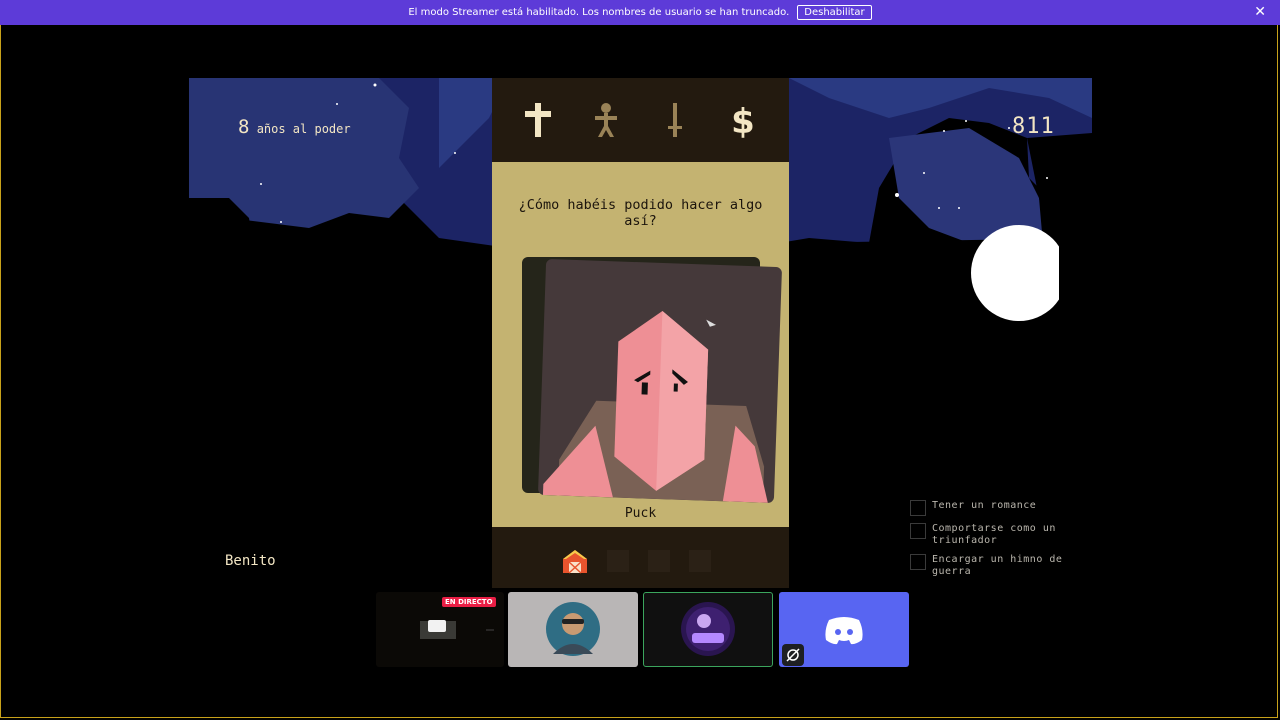 The image size is (1280, 720). What do you see at coordinates (303, 129) in the screenshot?
I see `years-label: años al poder` at bounding box center [303, 129].